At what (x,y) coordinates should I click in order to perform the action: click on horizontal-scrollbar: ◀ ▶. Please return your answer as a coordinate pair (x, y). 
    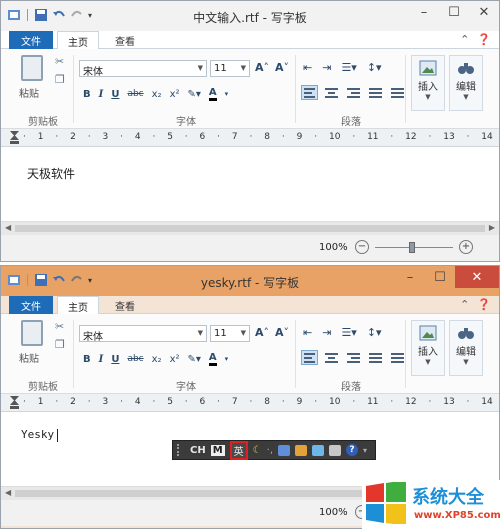
    Looking at the image, I should click on (250, 228).